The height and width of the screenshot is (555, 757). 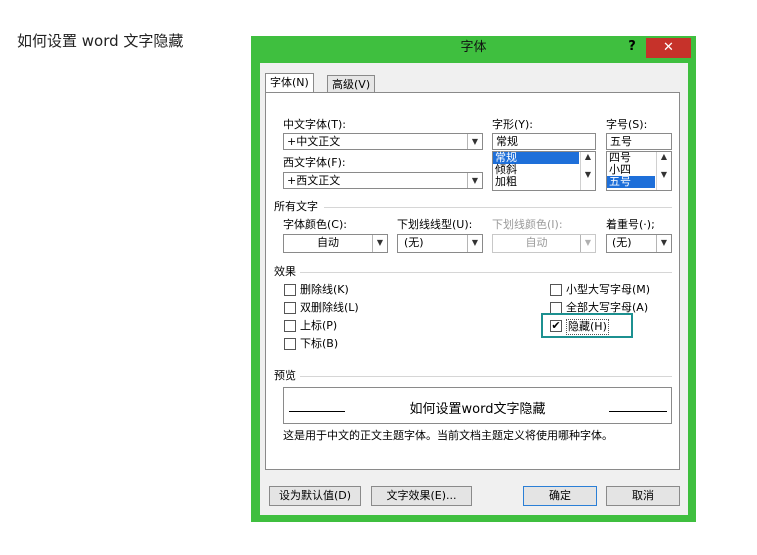 What do you see at coordinates (544, 141) in the screenshot?
I see `style-input: 常规` at bounding box center [544, 141].